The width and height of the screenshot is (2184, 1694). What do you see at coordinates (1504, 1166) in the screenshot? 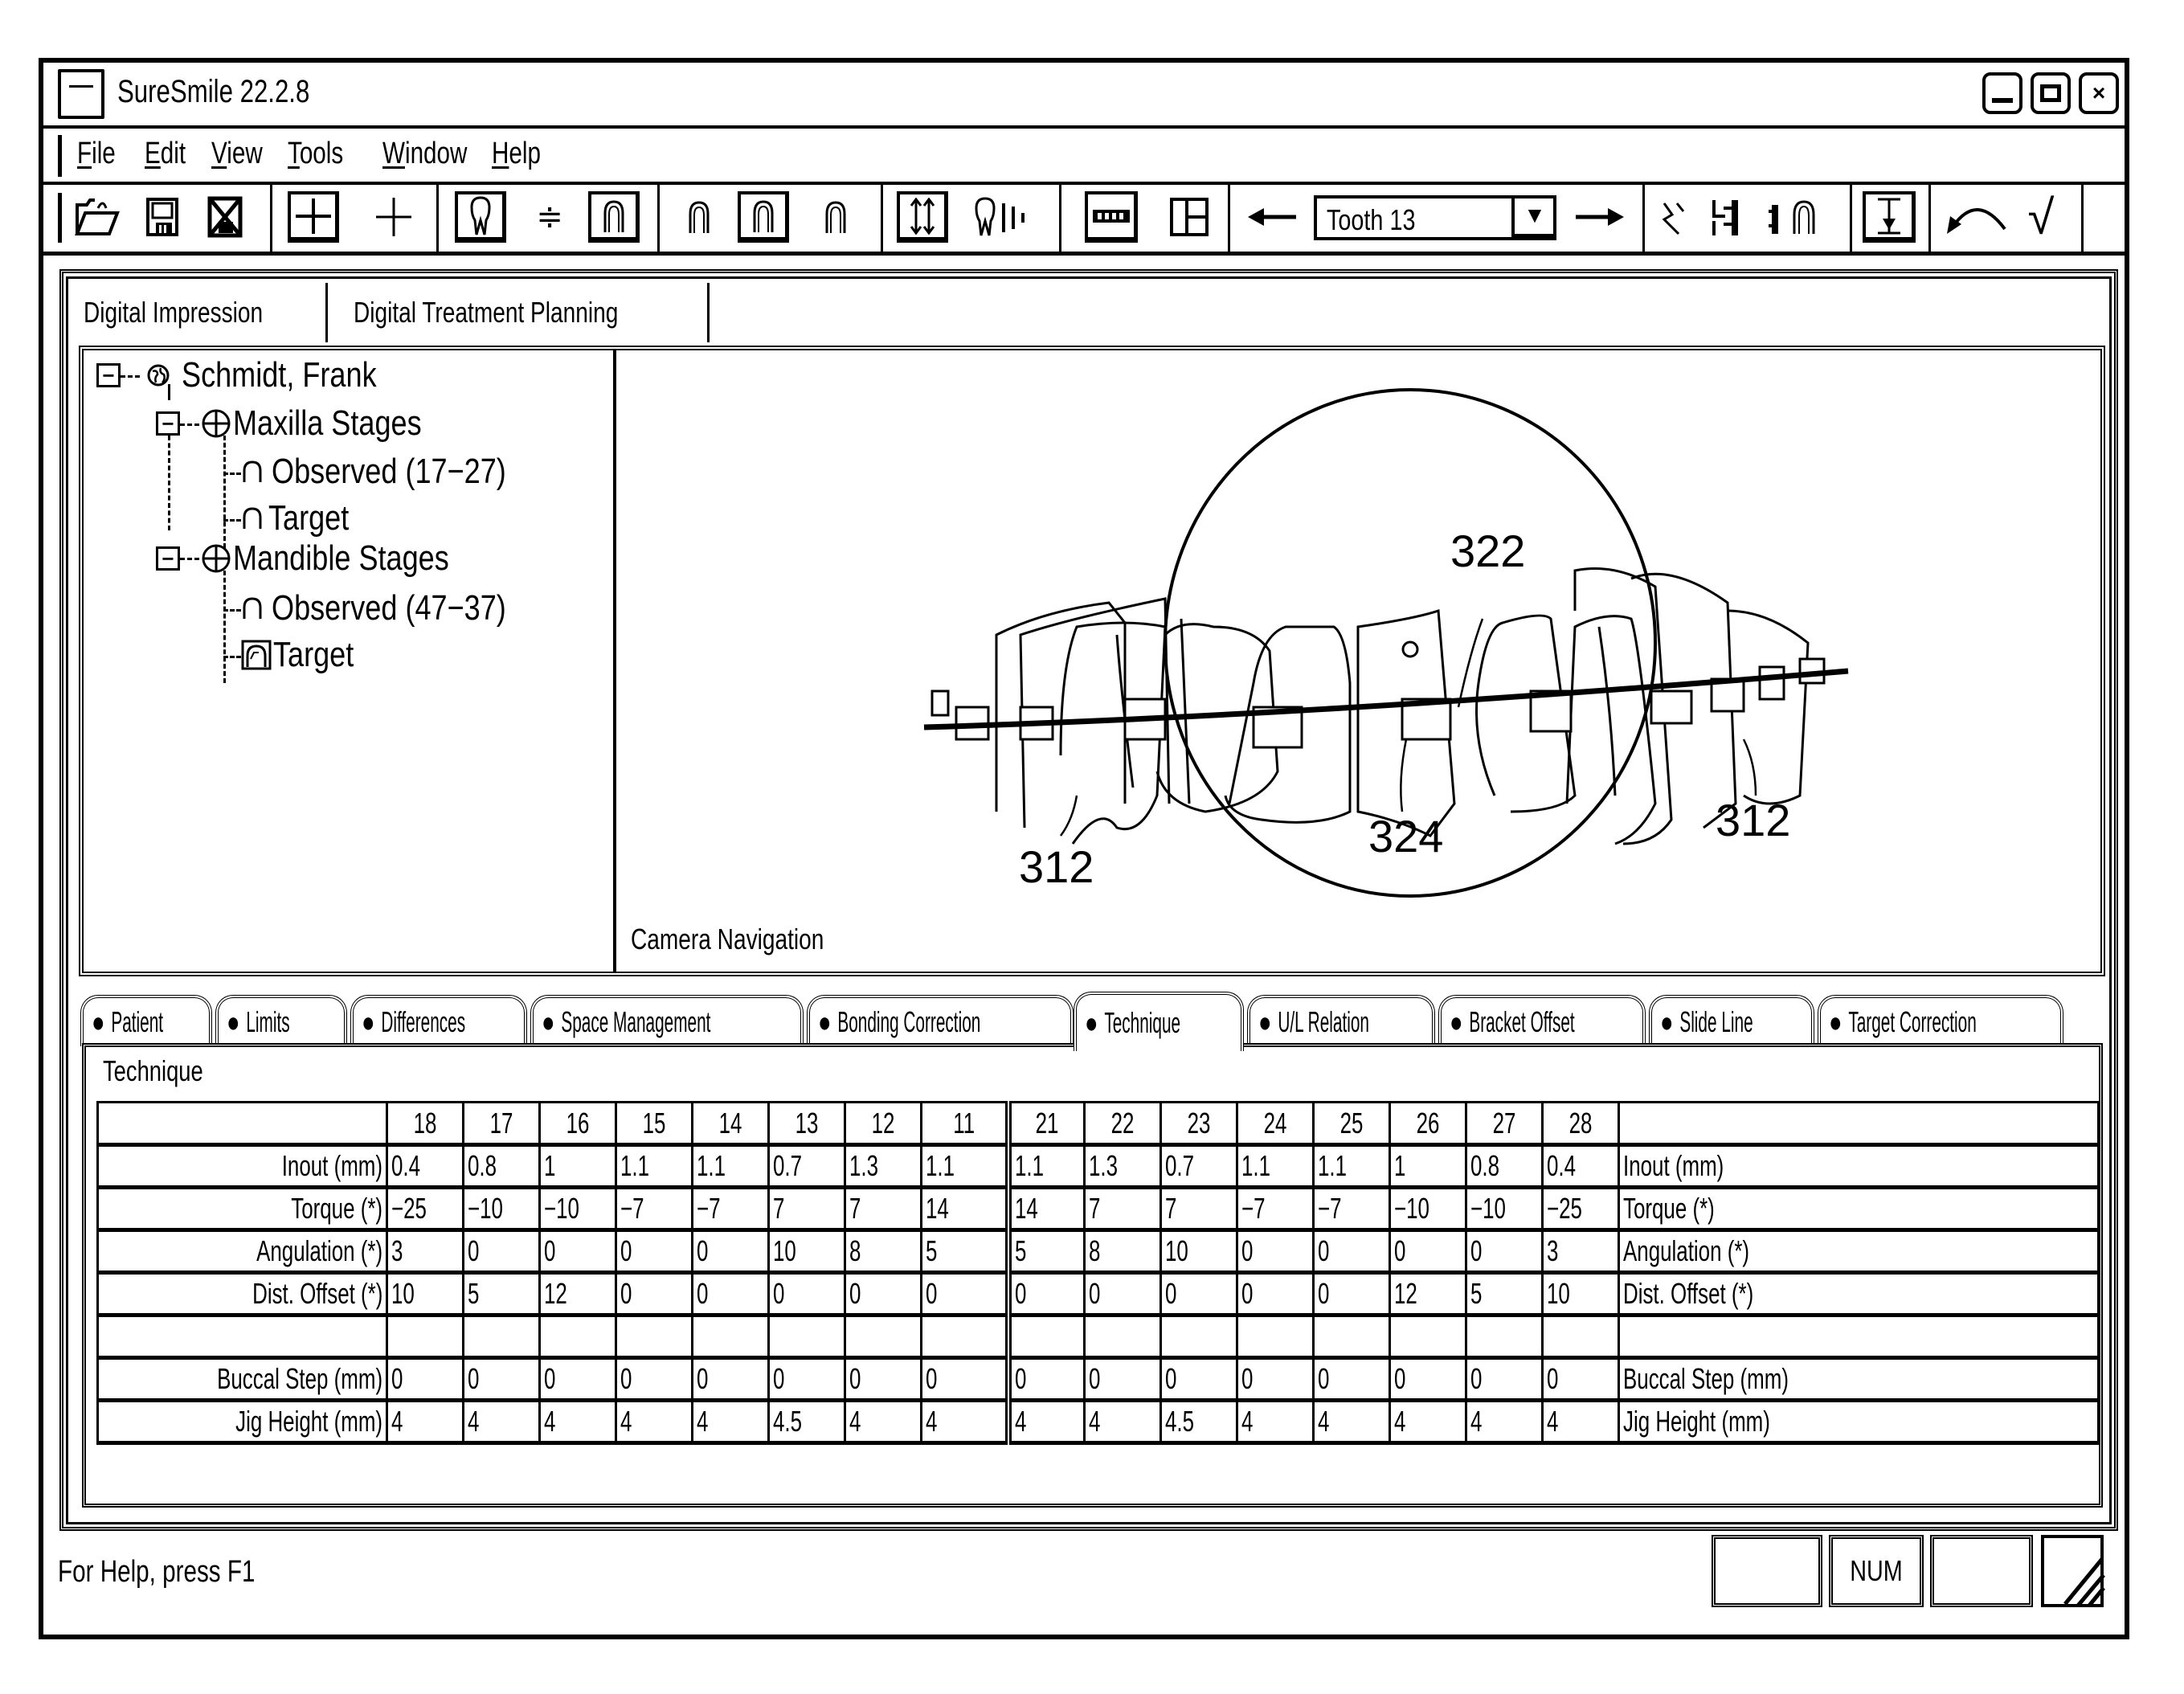
I see `value-cell: 0.8` at bounding box center [1504, 1166].